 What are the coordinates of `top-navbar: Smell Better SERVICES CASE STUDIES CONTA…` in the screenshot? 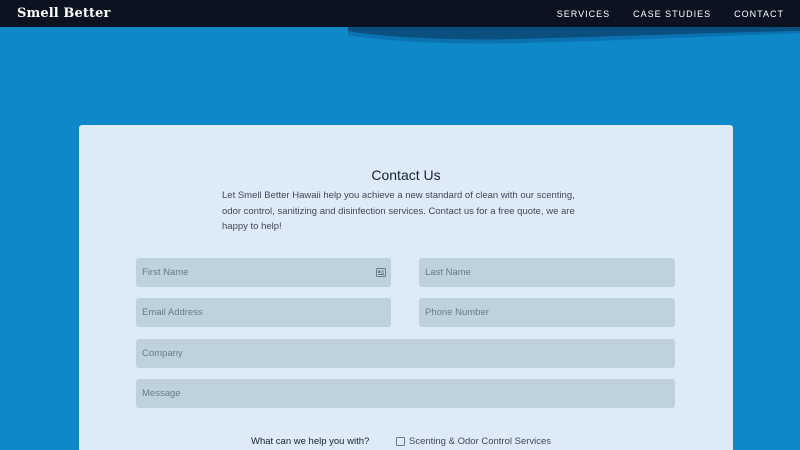 It's located at (400, 13).